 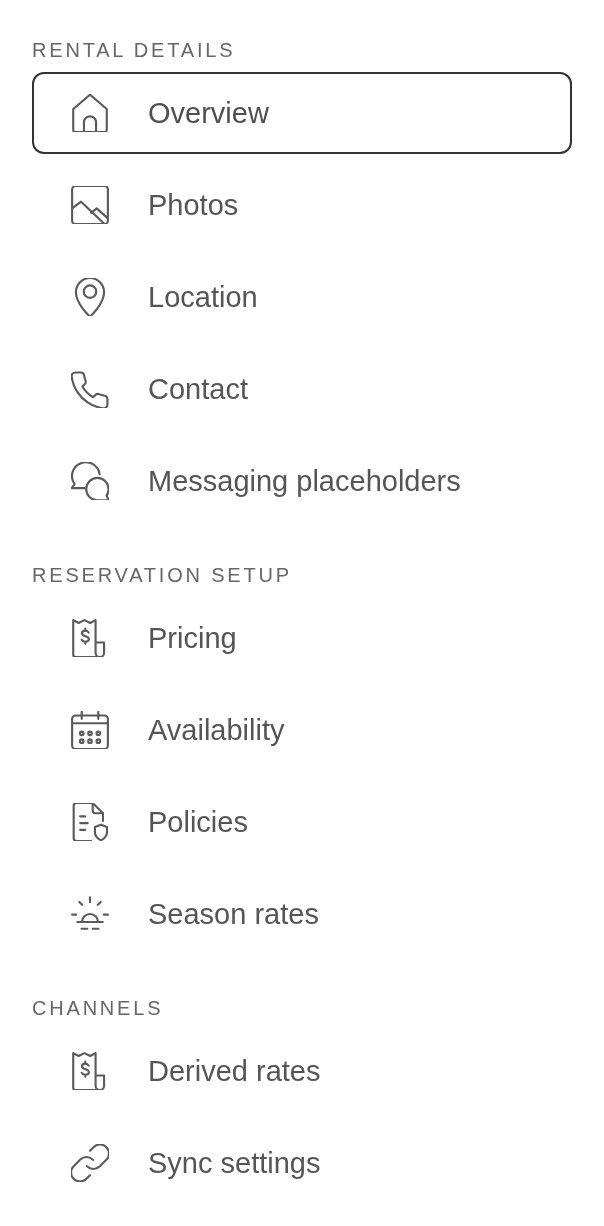 I want to click on nav-item: Location, so click(x=302, y=297).